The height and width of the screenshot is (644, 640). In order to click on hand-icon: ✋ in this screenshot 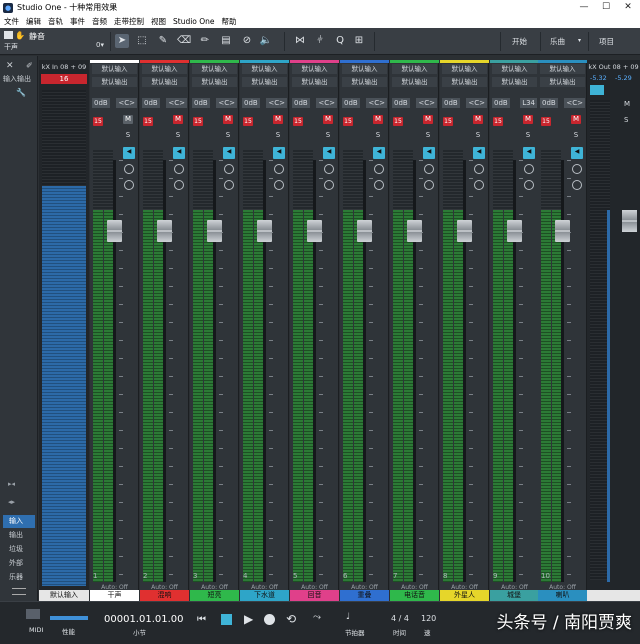, I will do `click(20, 35)`.